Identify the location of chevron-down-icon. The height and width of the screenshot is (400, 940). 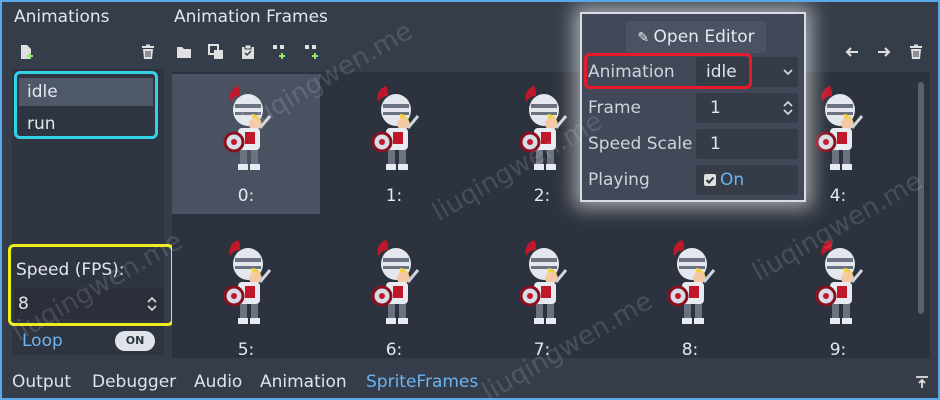
(788, 72).